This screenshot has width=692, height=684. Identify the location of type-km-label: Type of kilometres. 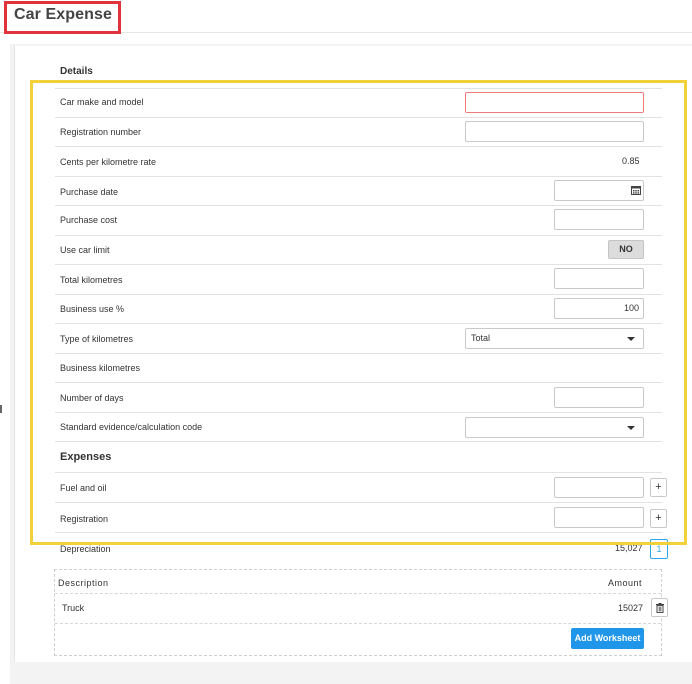
(97, 339).